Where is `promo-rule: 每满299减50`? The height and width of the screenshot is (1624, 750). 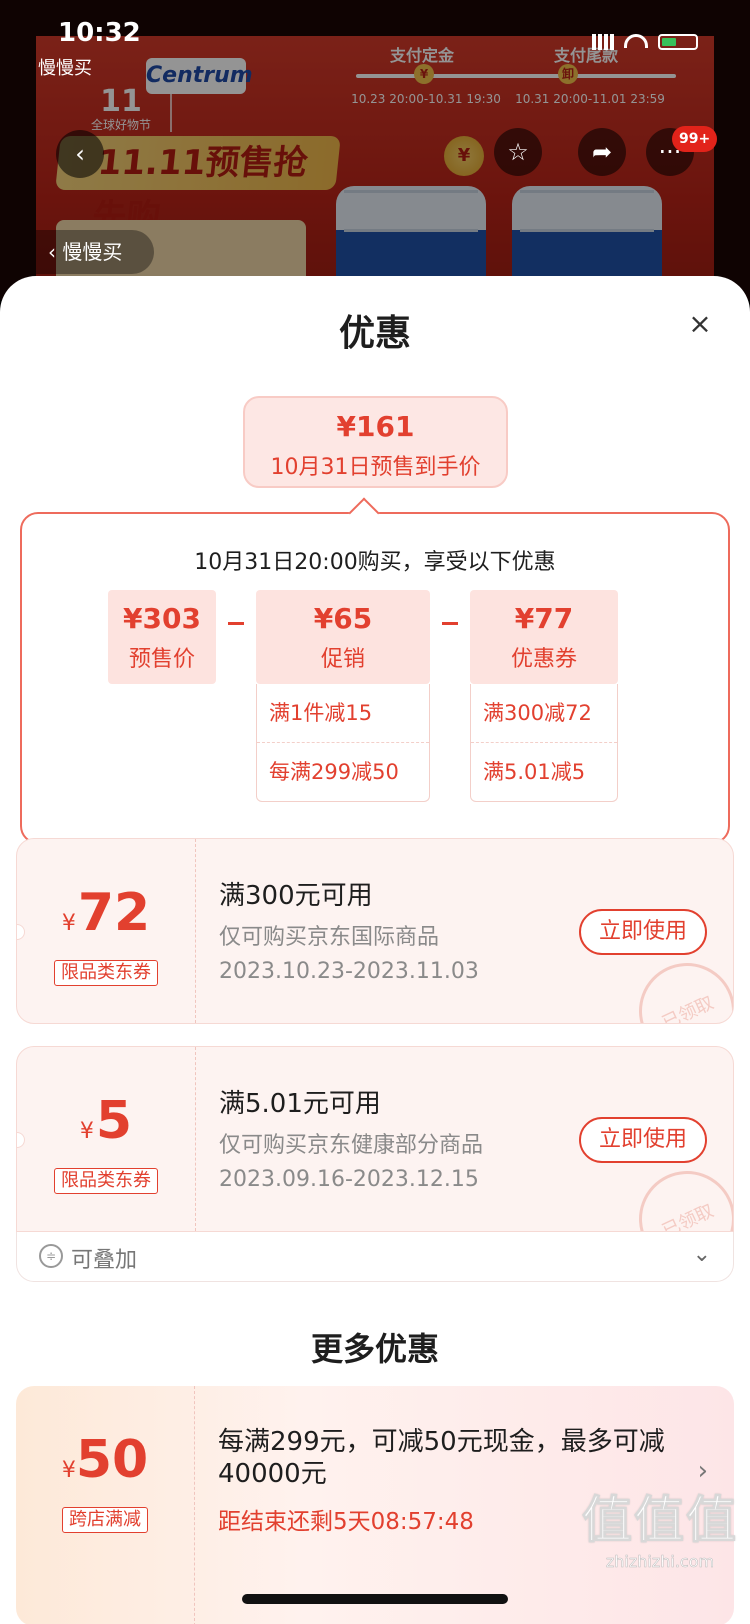
promo-rule: 每满299减50 is located at coordinates (343, 771).